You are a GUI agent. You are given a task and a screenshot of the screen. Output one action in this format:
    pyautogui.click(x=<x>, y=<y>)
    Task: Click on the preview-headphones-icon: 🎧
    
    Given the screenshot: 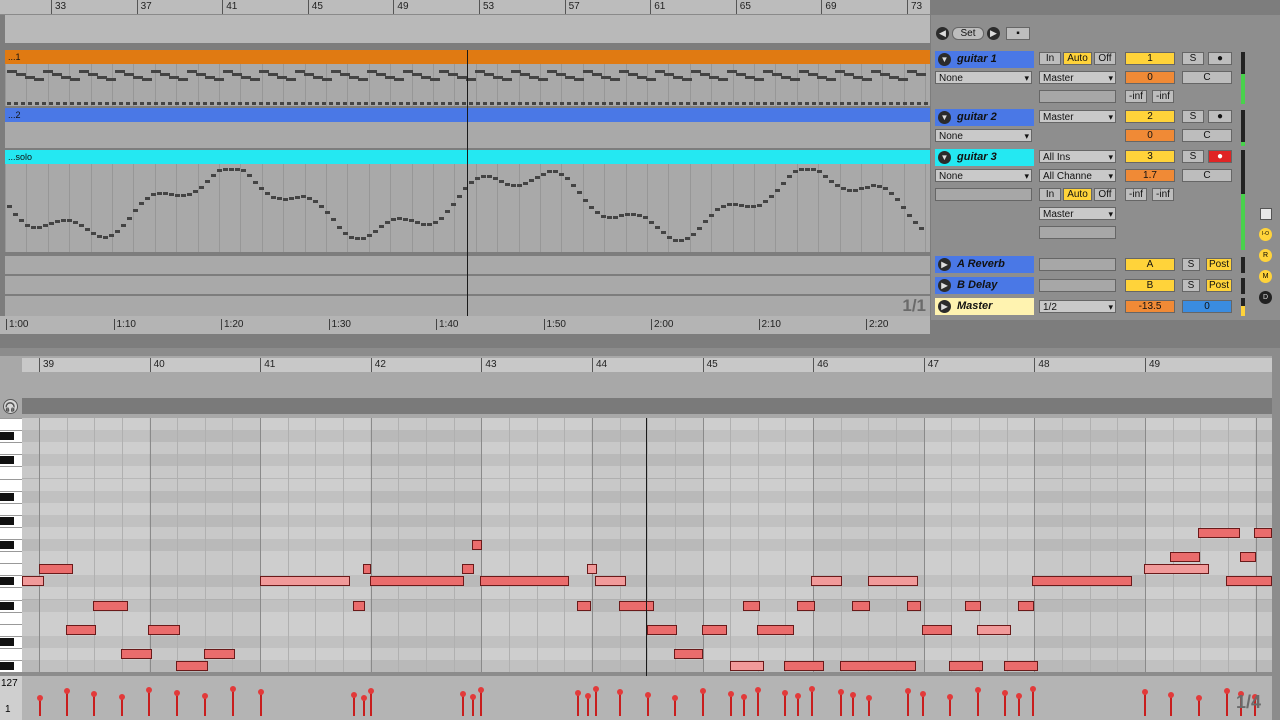 What is the action you would take?
    pyautogui.click(x=10, y=406)
    